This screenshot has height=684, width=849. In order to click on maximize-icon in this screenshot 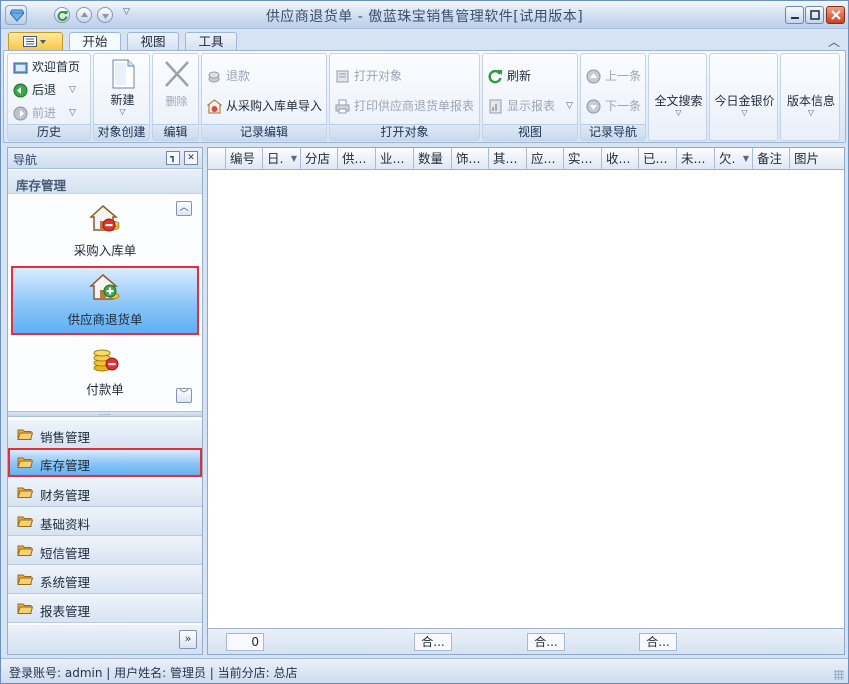, I will do `click(815, 15)`.